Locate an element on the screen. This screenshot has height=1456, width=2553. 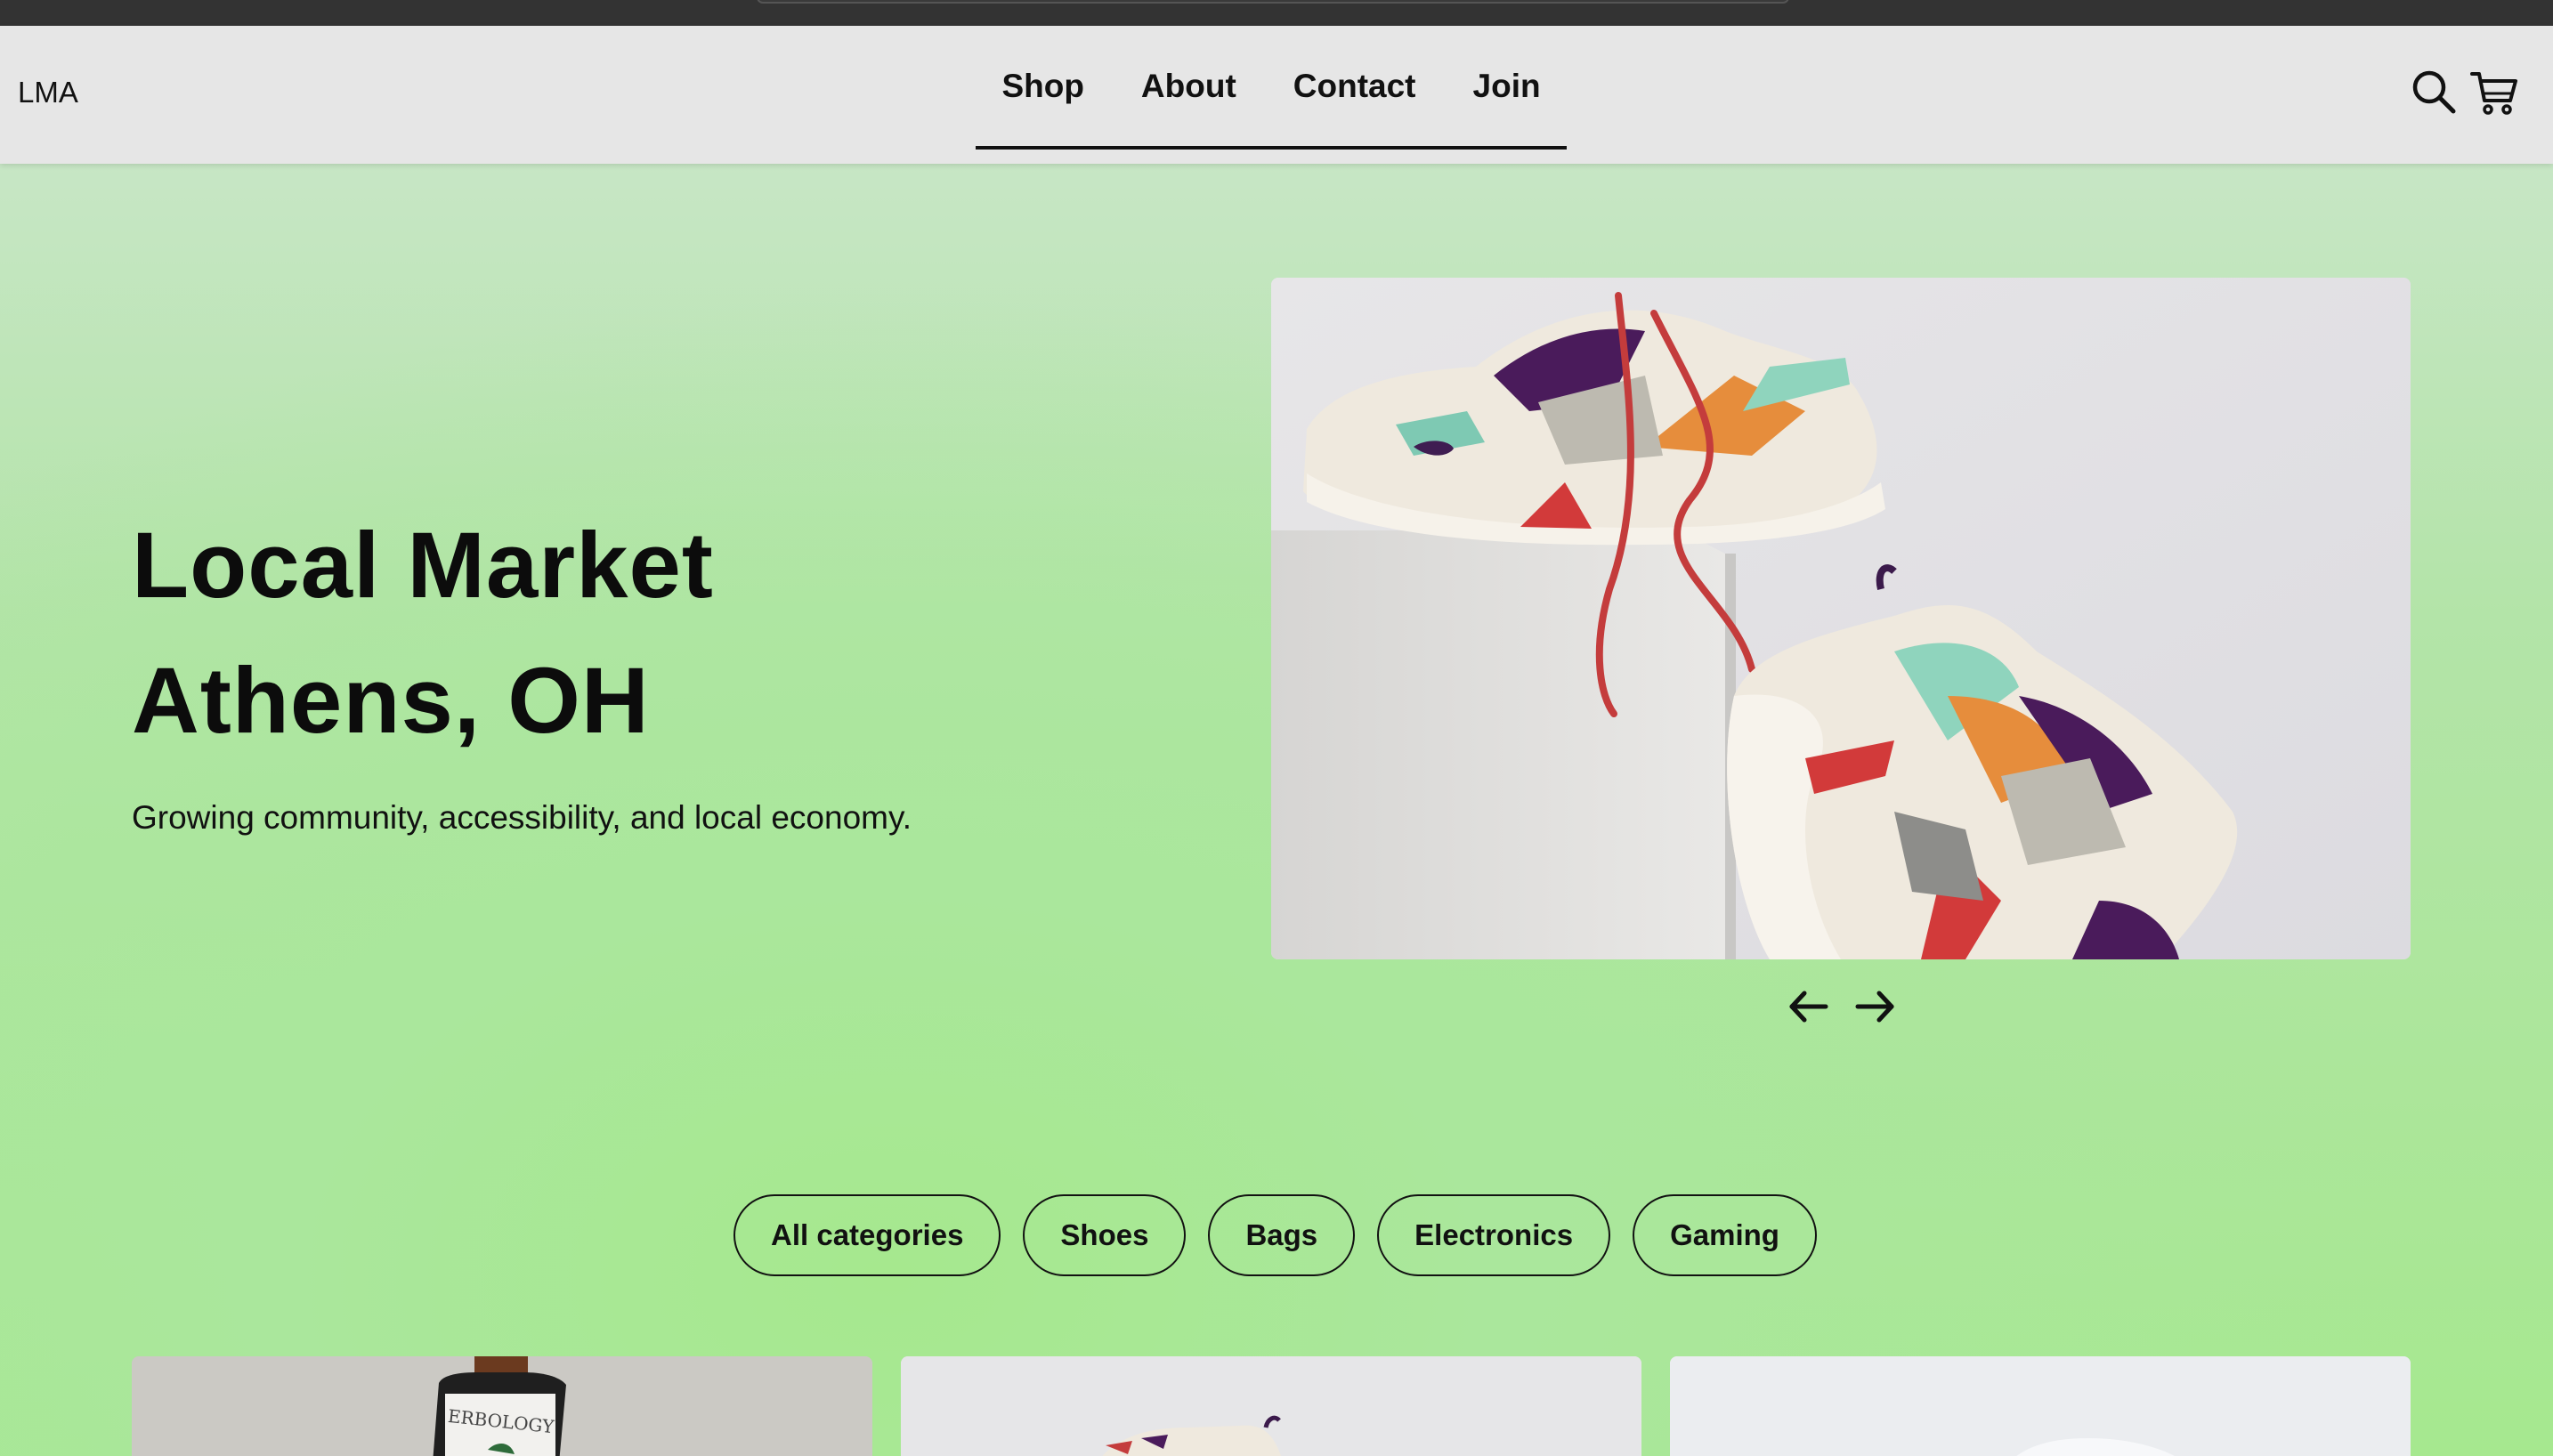
arrow-left-icon is located at coordinates (1809, 1007).